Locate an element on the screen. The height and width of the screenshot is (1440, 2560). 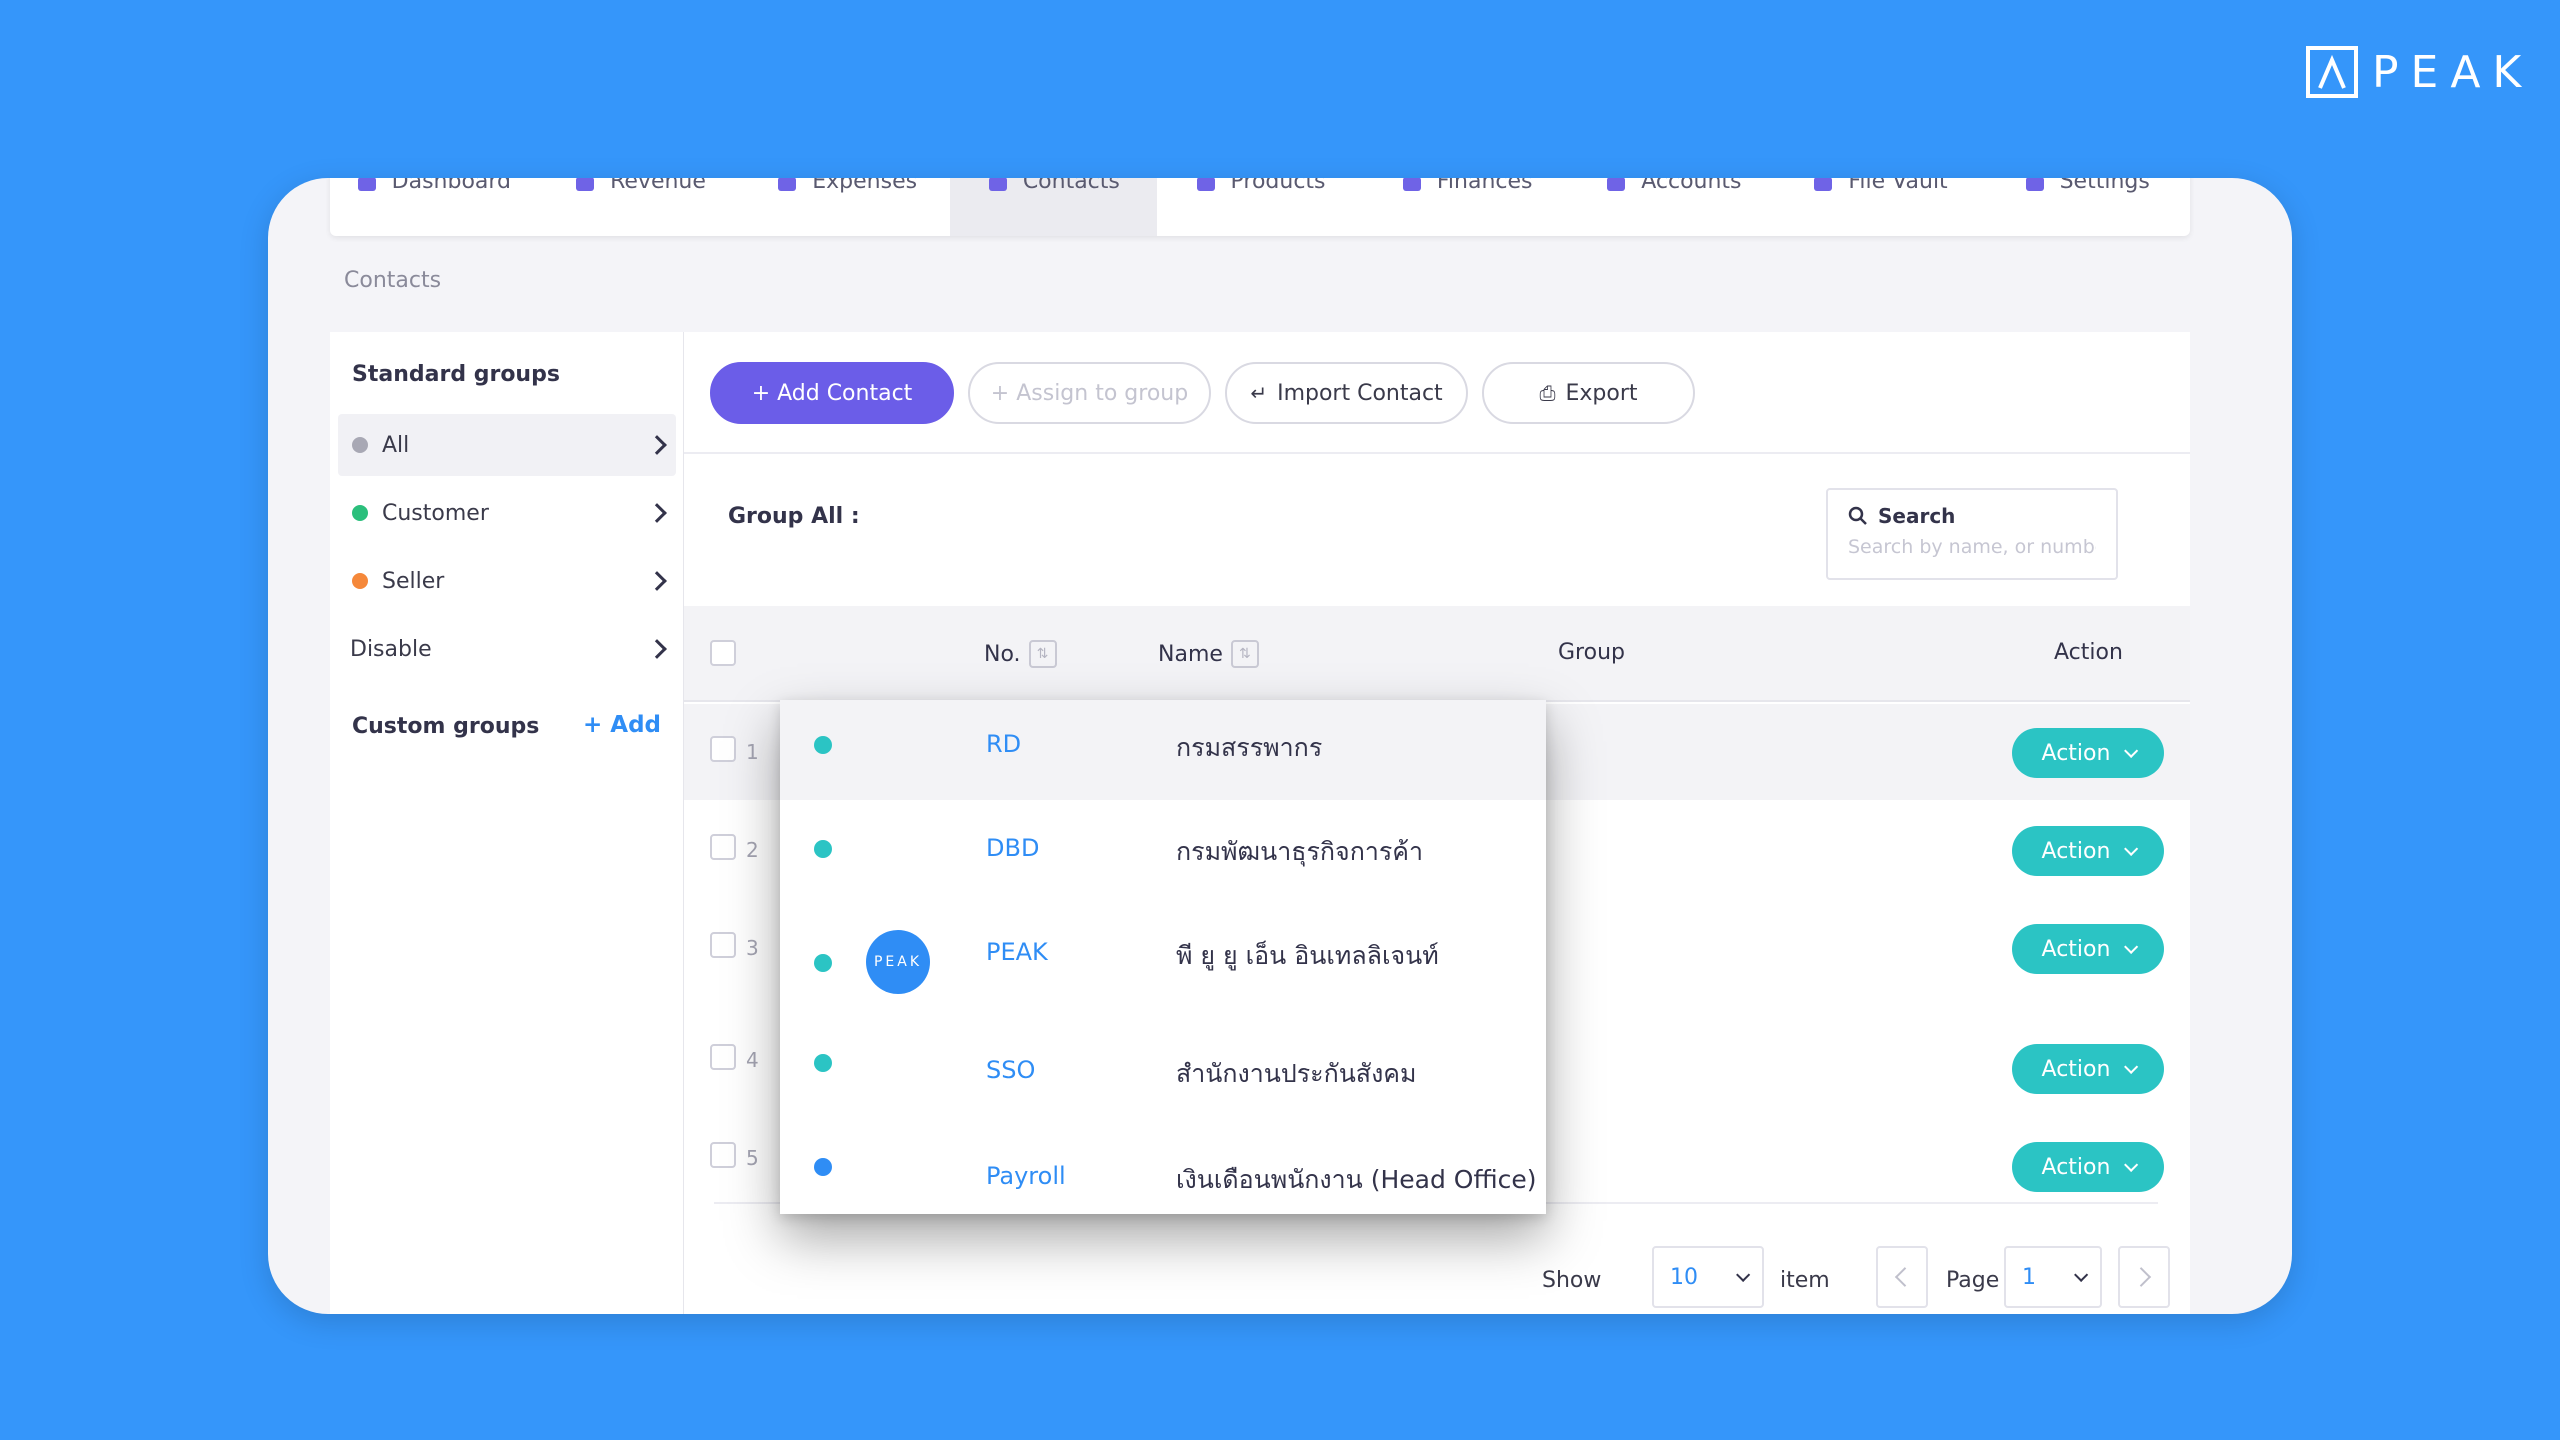
page-select: 1 is located at coordinates (2053, 1277).